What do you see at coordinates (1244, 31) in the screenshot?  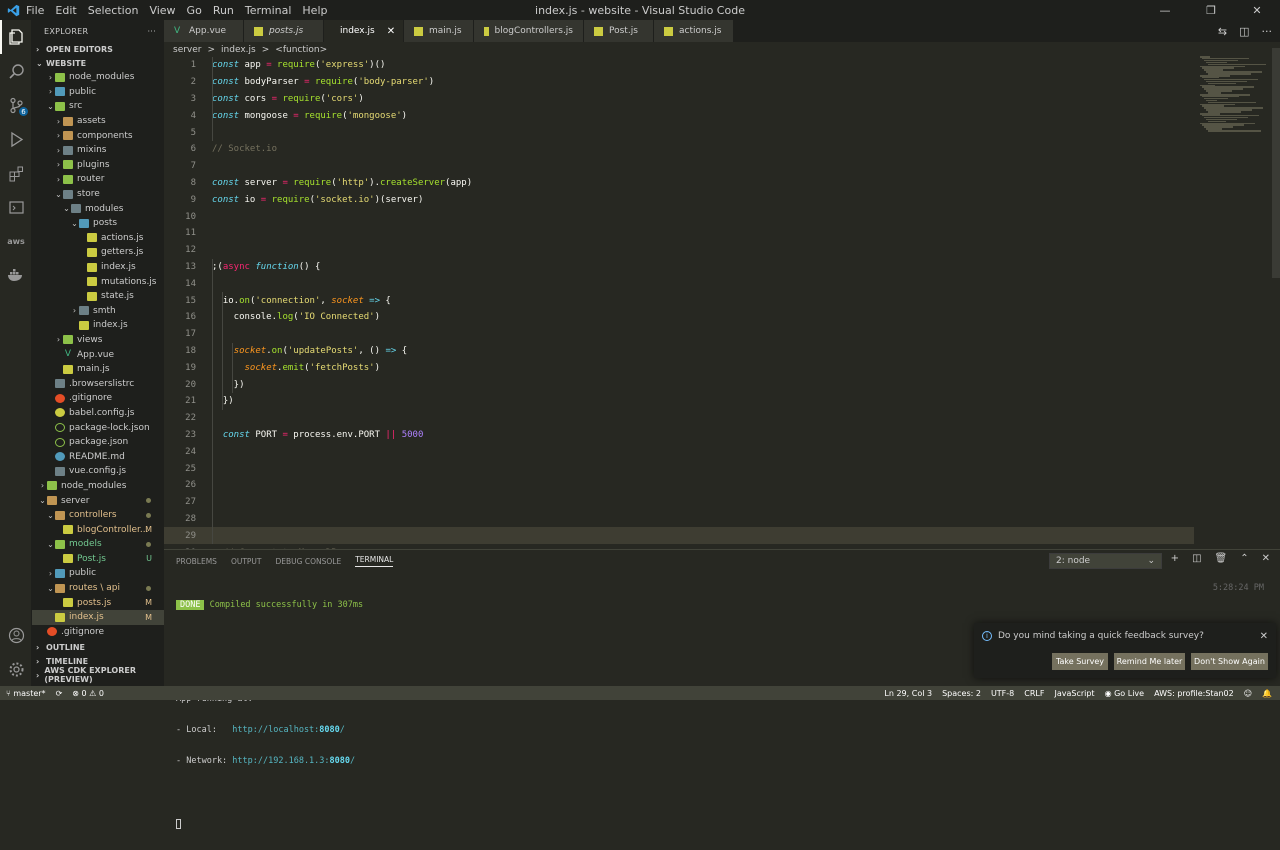 I see `split-editor-icon: ◫` at bounding box center [1244, 31].